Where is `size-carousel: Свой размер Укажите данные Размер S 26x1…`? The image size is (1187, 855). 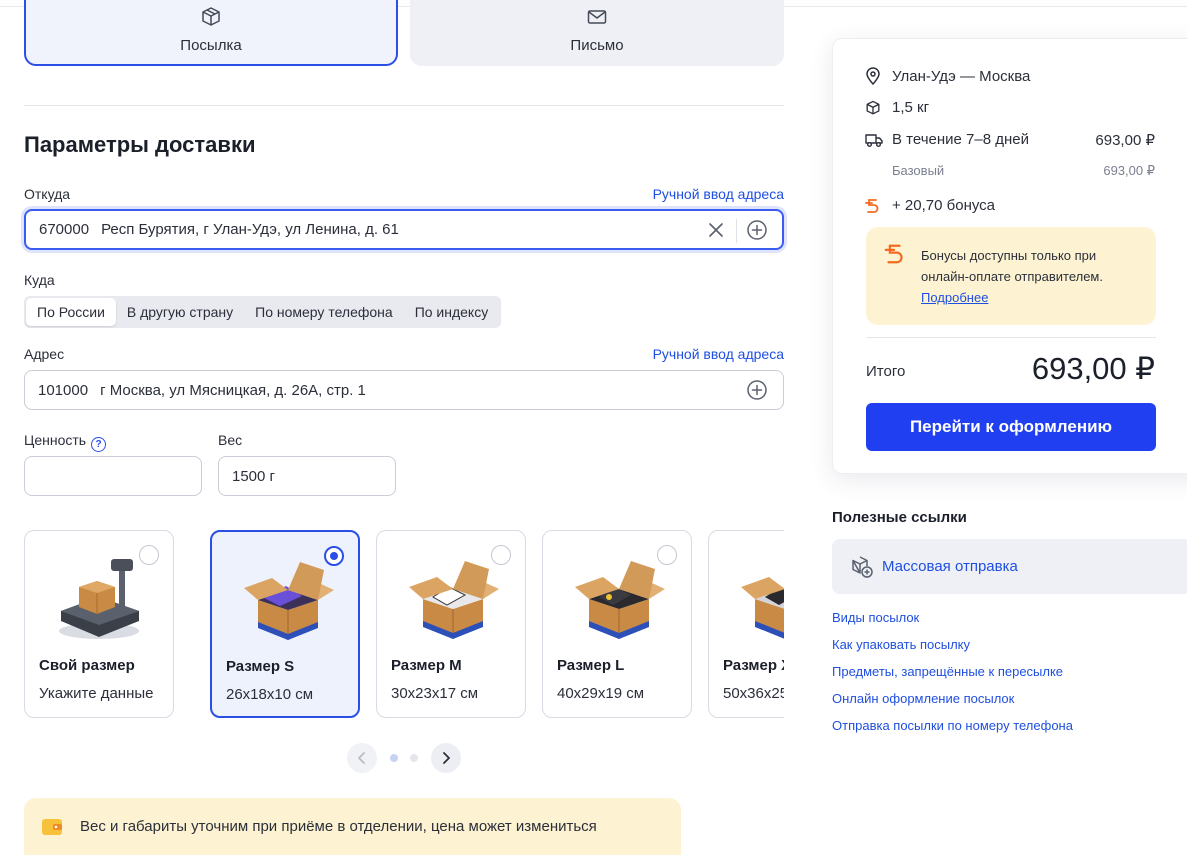 size-carousel: Свой размер Укажите данные Размер S 26x1… is located at coordinates (404, 625).